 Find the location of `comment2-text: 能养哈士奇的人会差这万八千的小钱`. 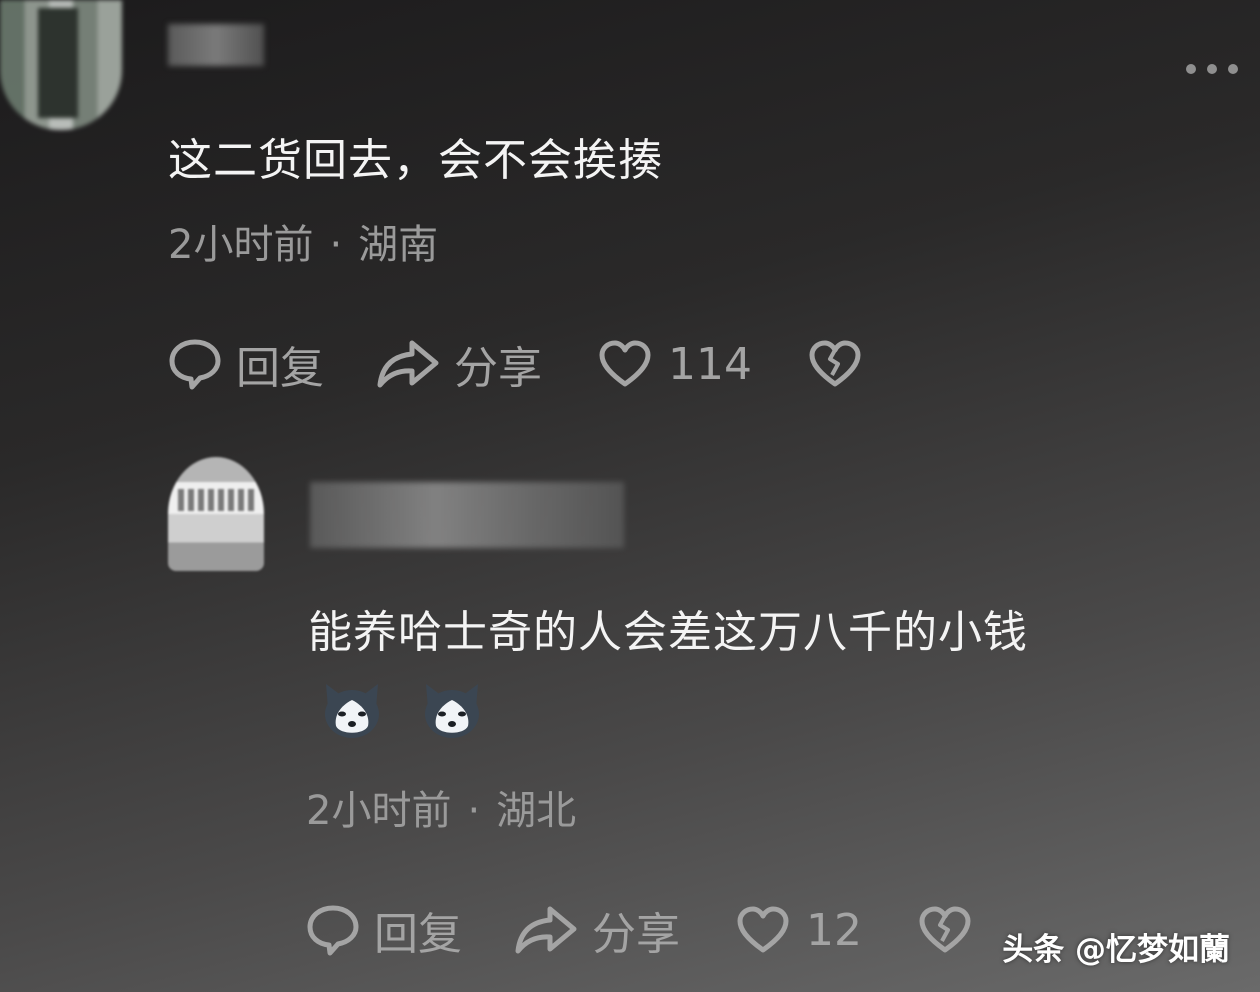

comment2-text: 能养哈士奇的人会差这万八千的小钱 is located at coordinates (668, 632).